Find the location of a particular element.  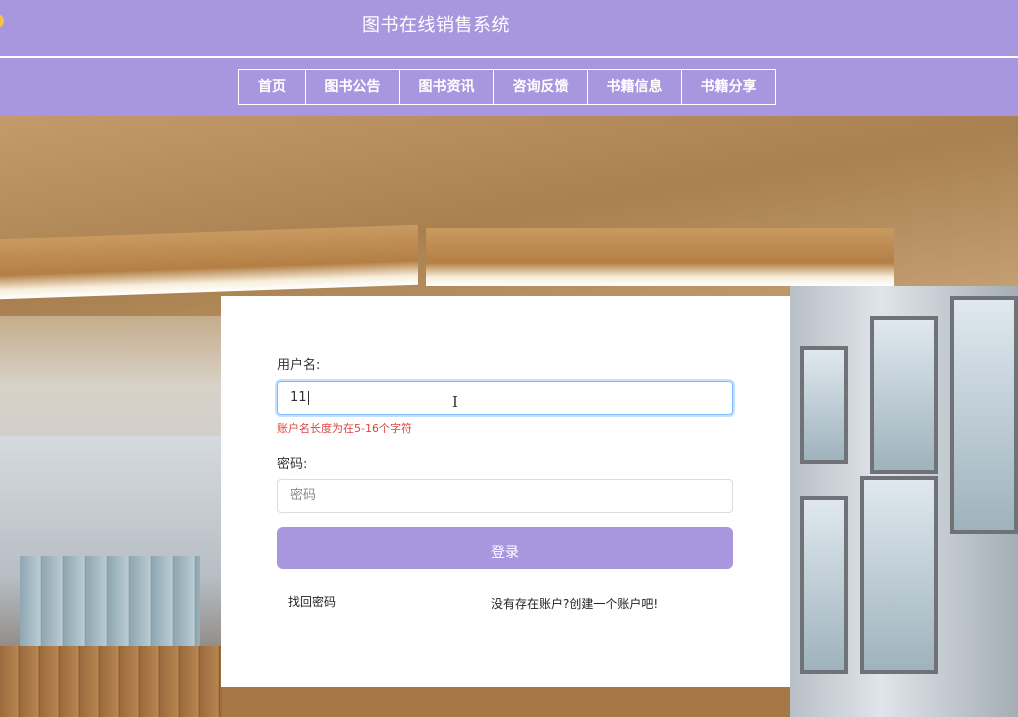

nav-item-feedback: 咨询反馈 is located at coordinates (540, 87).